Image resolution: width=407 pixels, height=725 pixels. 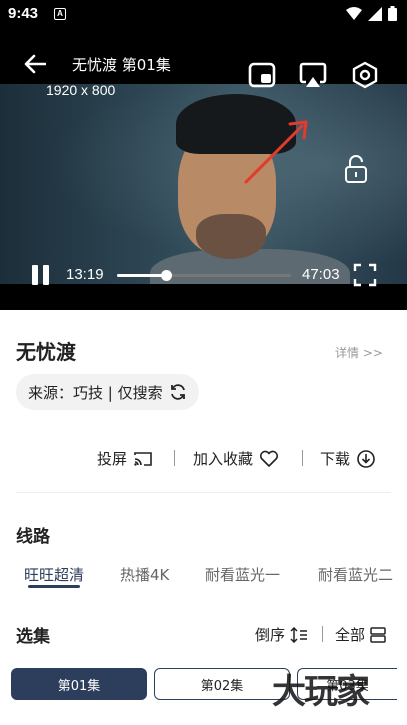 I want to click on sort-label: 倒序, so click(x=270, y=635).